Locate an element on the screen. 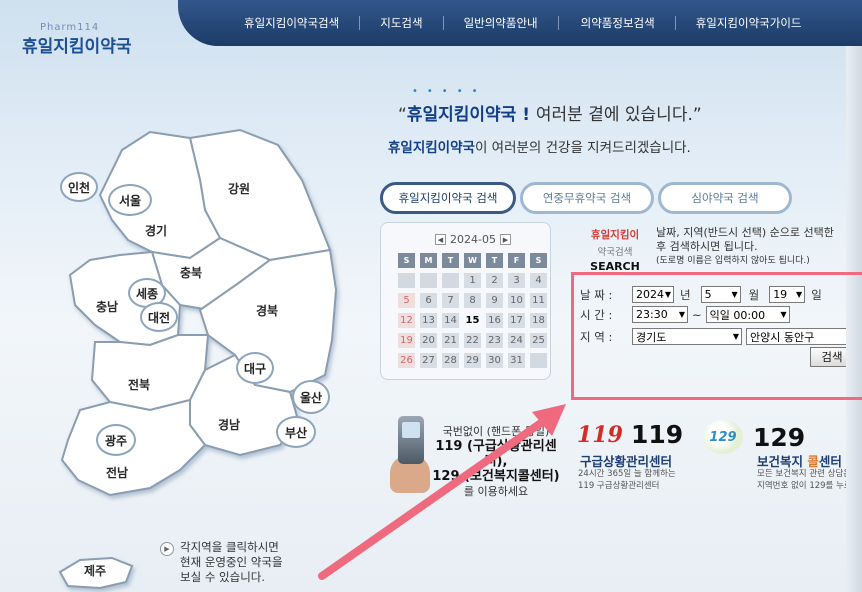  nav-otc-guide: 일반의약품안내 is located at coordinates (500, 23).